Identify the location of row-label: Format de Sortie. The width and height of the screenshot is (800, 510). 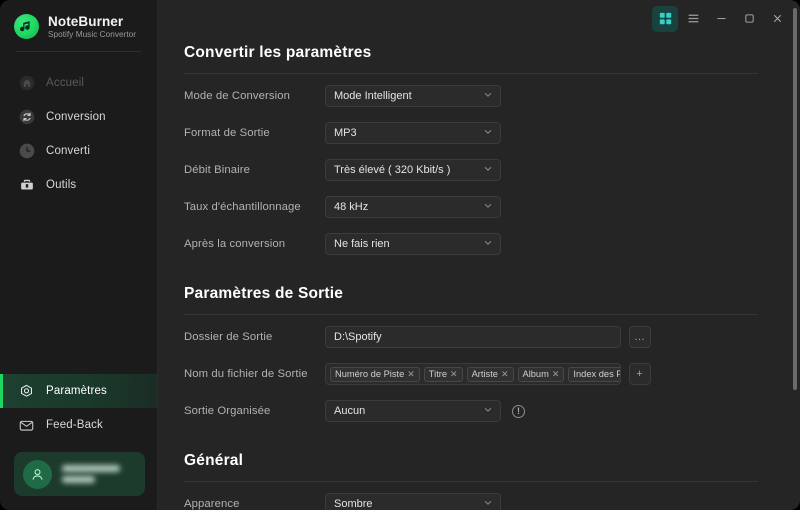
(227, 133).